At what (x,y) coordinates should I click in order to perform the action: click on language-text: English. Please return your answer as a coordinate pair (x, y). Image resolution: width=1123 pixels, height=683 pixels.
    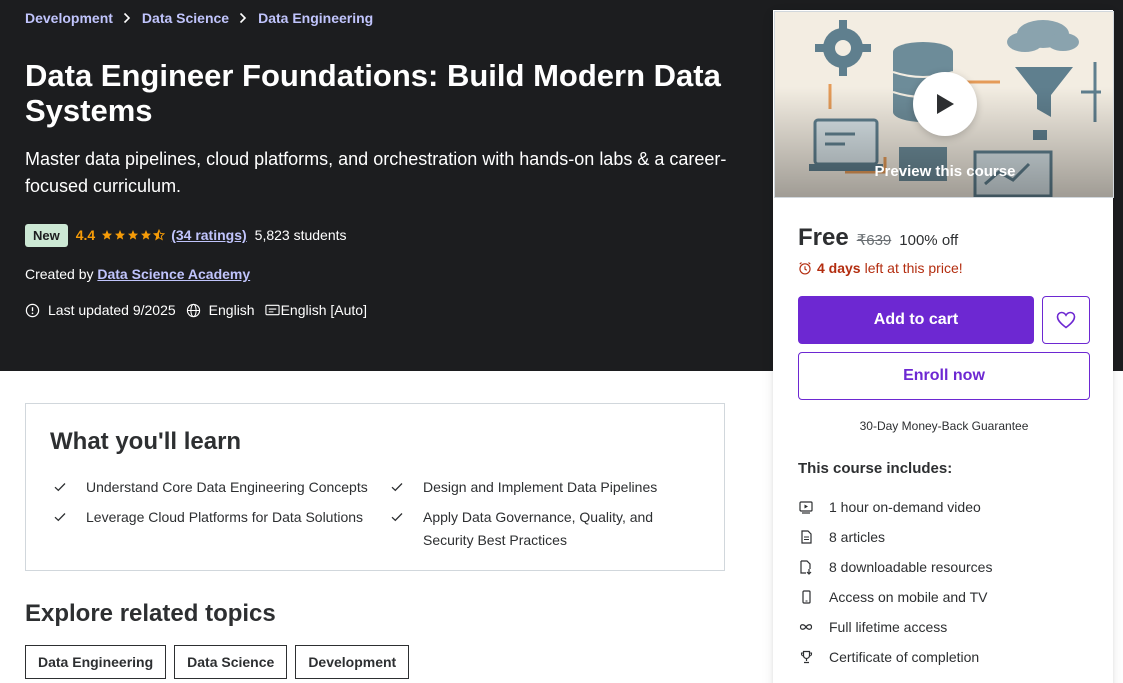
    Looking at the image, I should click on (231, 310).